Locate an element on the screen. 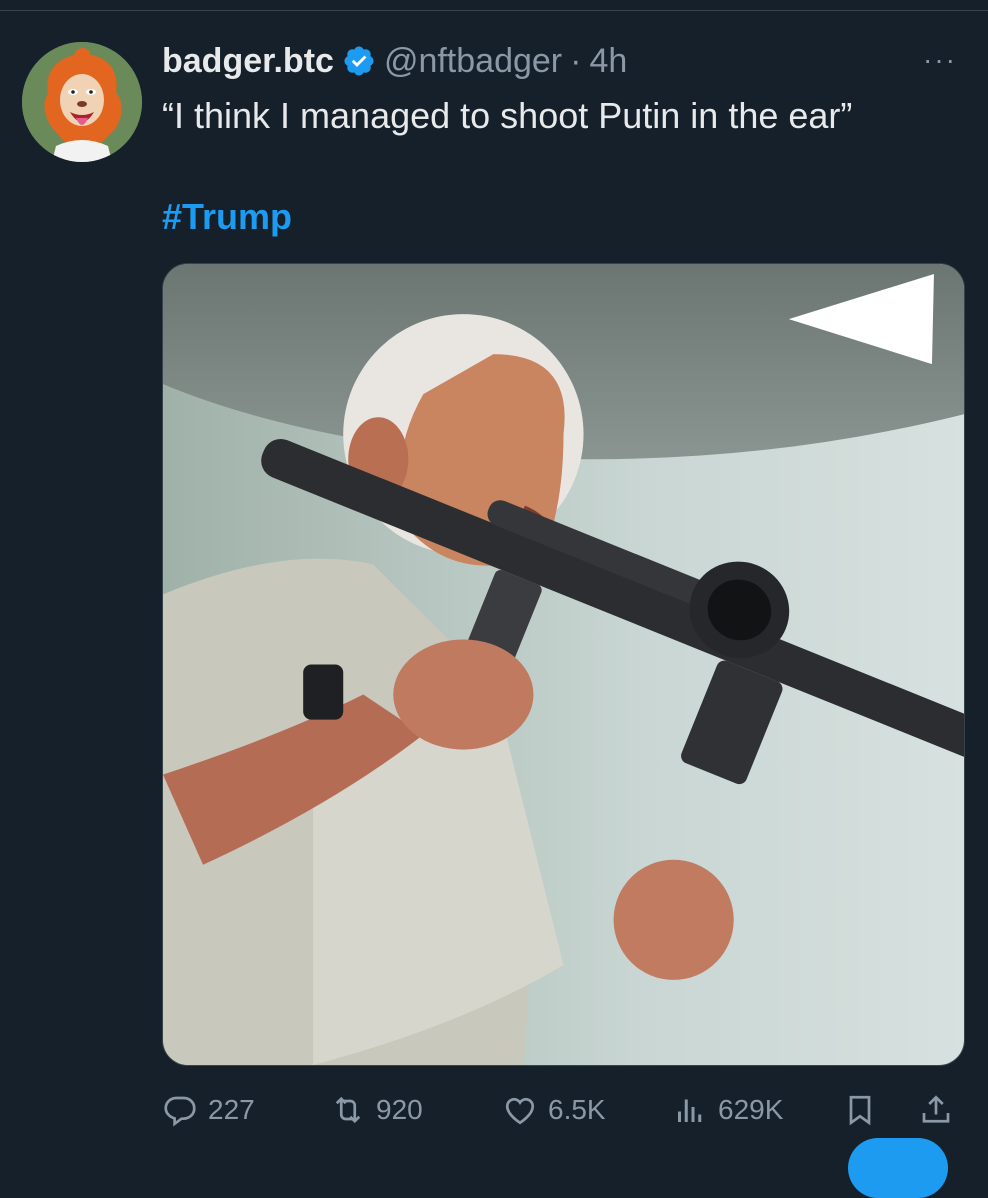 The width and height of the screenshot is (988, 1198). reply-icon is located at coordinates (180, 1111).